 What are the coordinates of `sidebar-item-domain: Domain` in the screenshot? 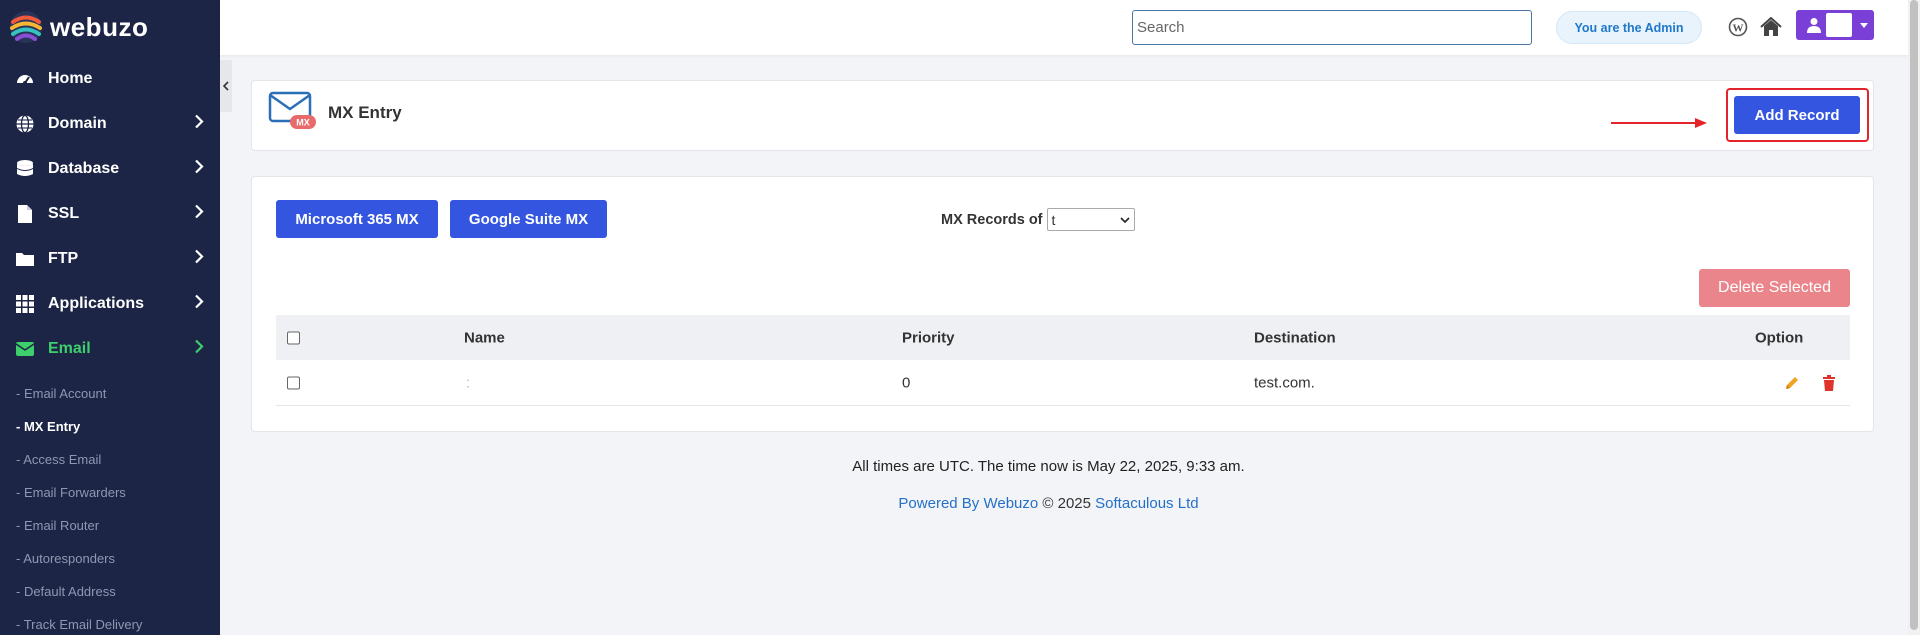 It's located at (110, 123).